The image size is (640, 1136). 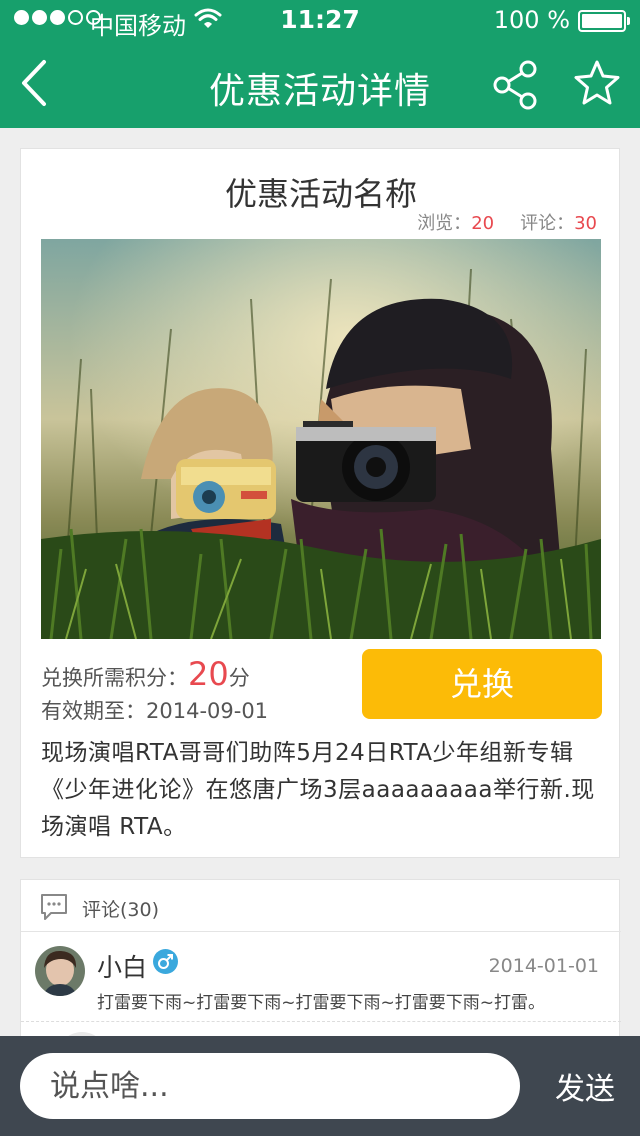 I want to click on app-header: 中国移动 11:27 100 % 优惠活动详情, so click(x=320, y=64).